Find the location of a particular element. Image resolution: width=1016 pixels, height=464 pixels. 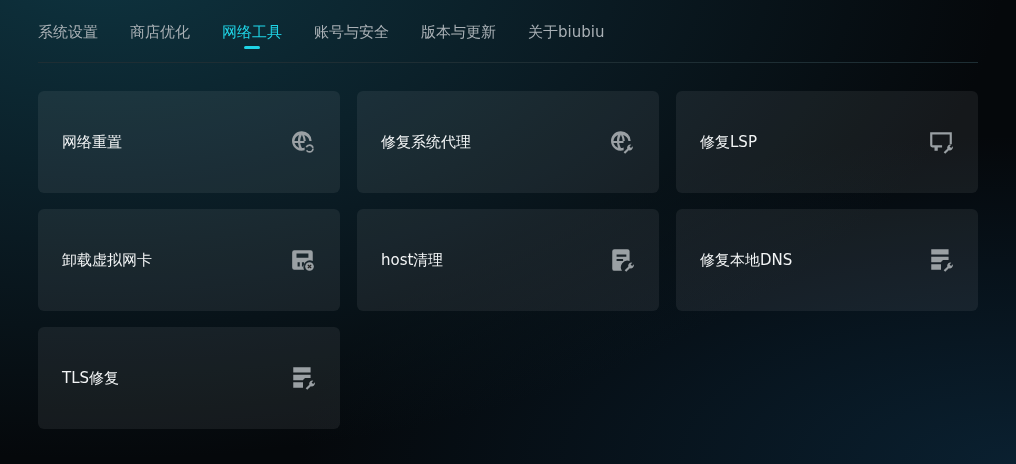

tab: 账号与安全 is located at coordinates (351, 32).